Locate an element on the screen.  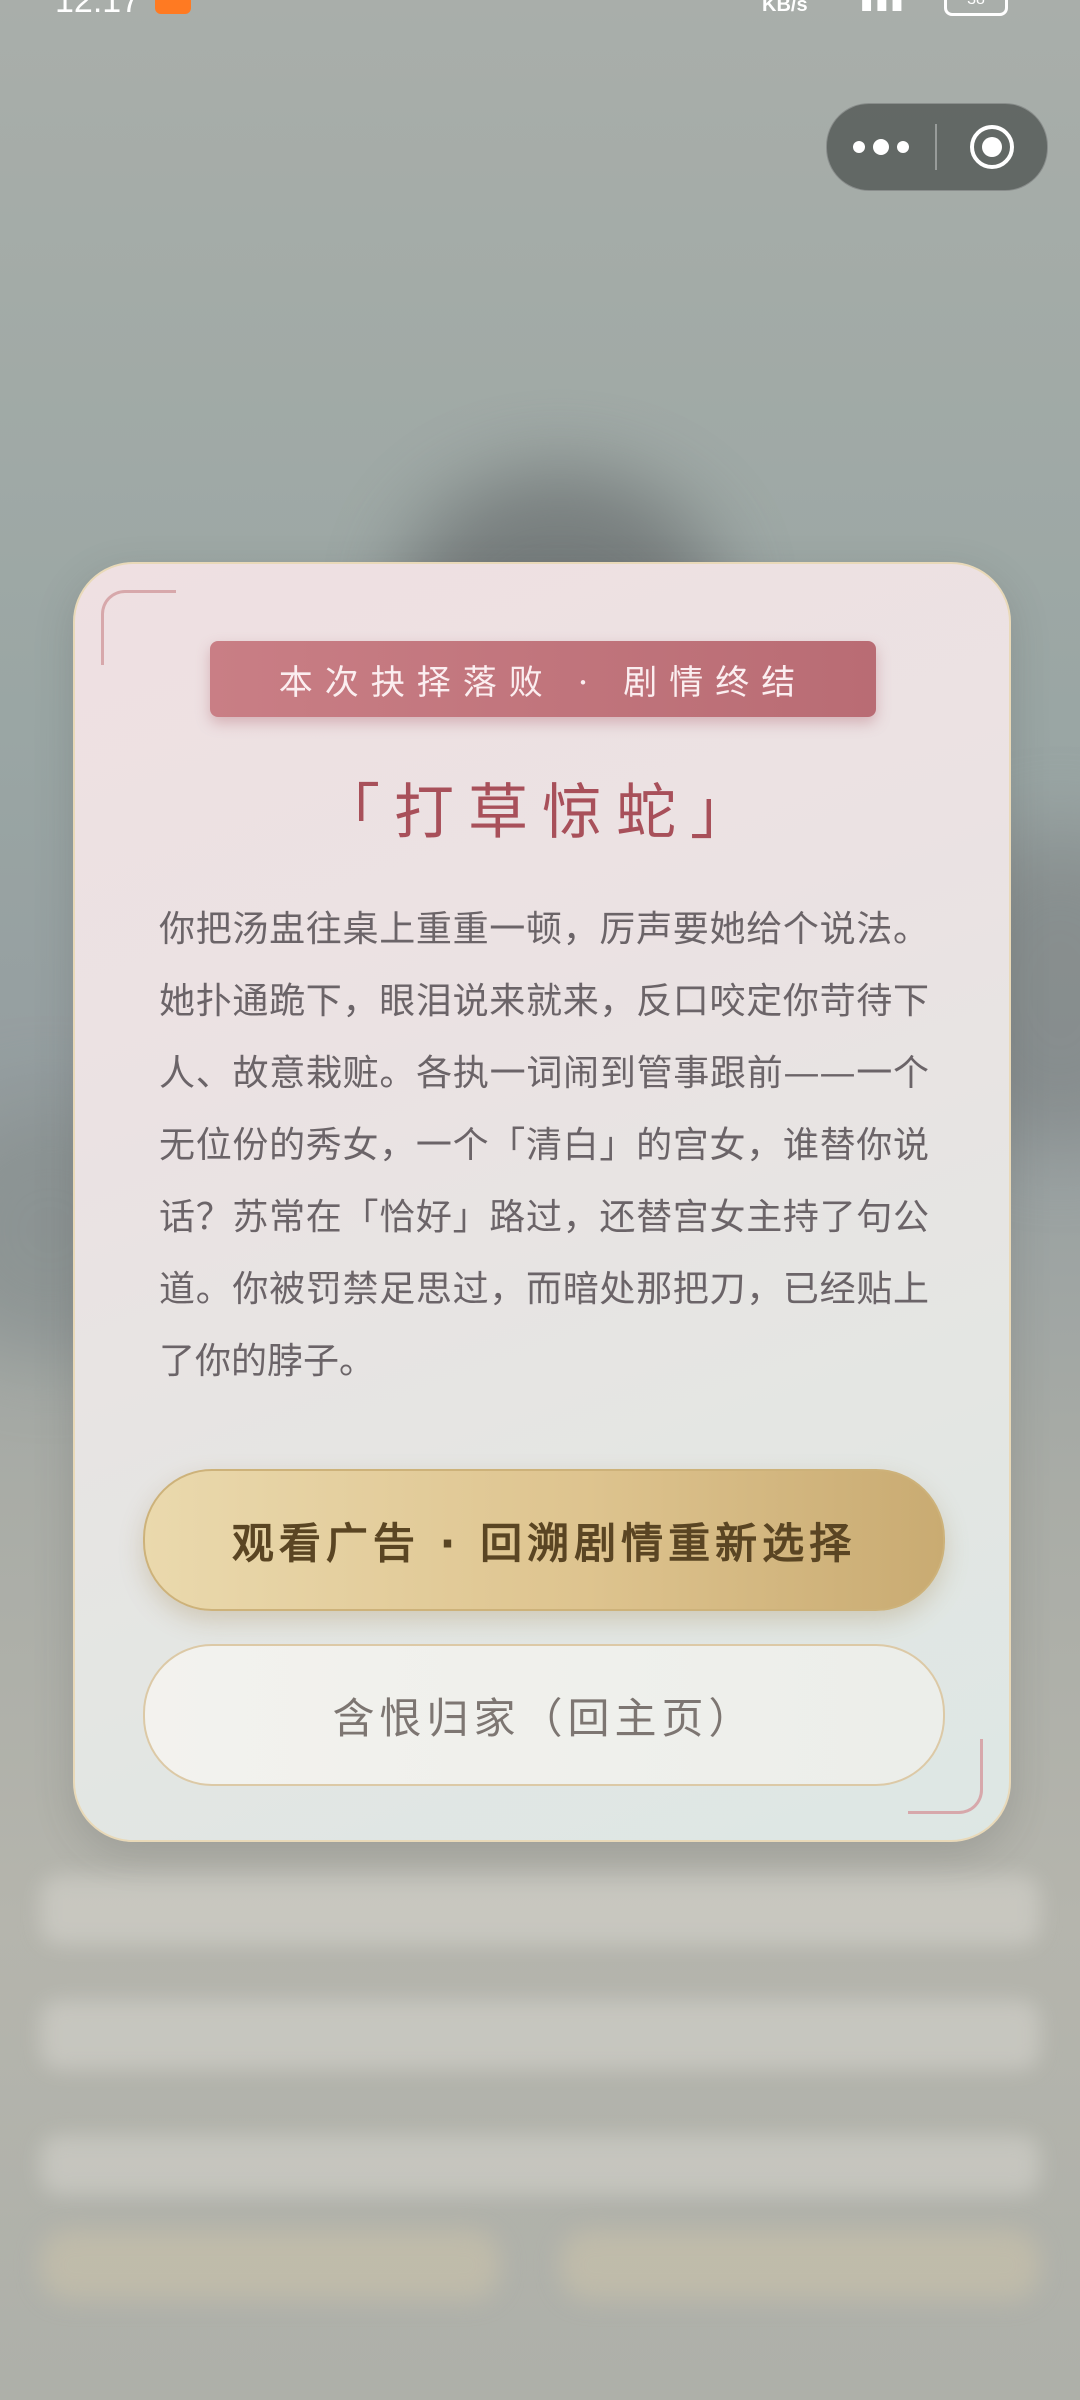
battery-icon: 38 is located at coordinates (976, 8).